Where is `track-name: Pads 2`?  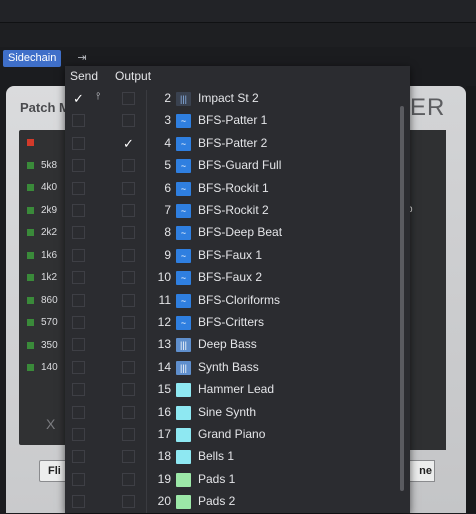 track-name: Pads 2 is located at coordinates (217, 501).